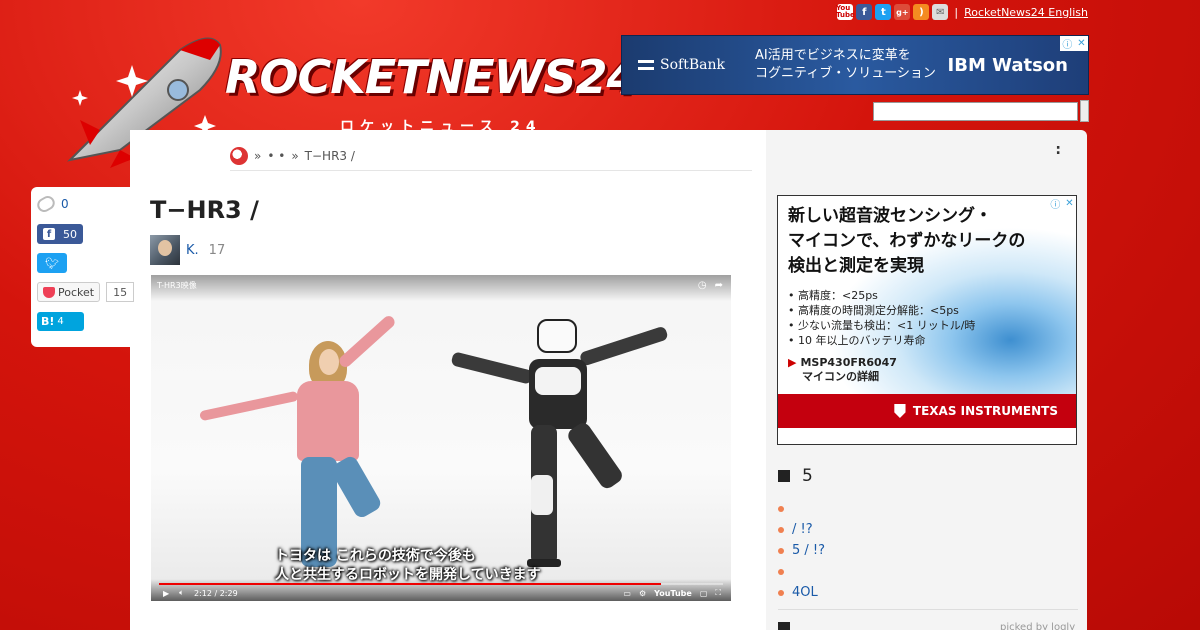  Describe the element at coordinates (857, 340) in the screenshot. I see `ad-bullet: • 10 年以上のバッテリ寿命` at that location.